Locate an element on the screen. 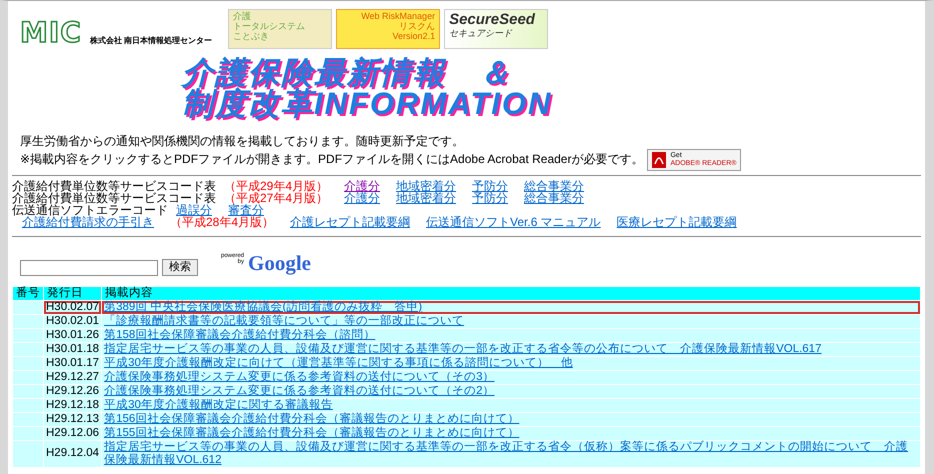  document-link: 介護保険事務処理システム変更に係る参考資料の送付について（その2） is located at coordinates (511, 391).